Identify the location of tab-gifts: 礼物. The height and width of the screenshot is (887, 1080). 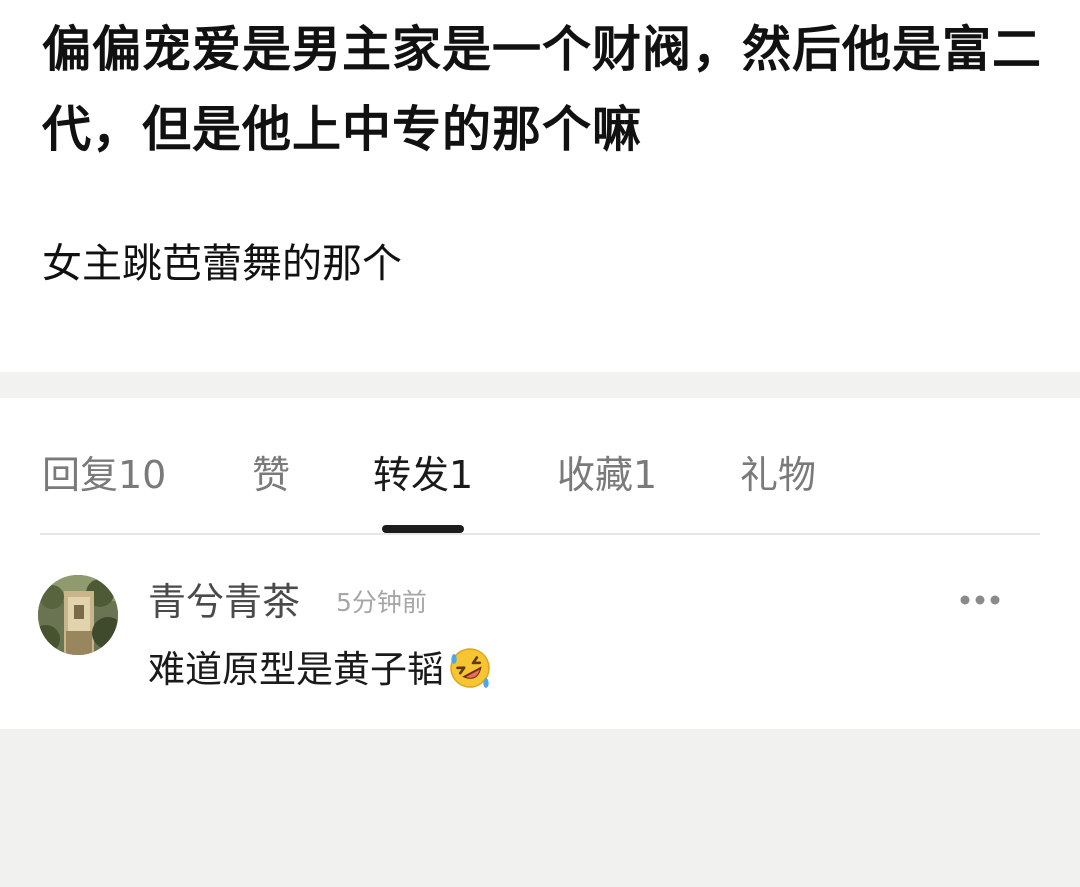
(778, 475).